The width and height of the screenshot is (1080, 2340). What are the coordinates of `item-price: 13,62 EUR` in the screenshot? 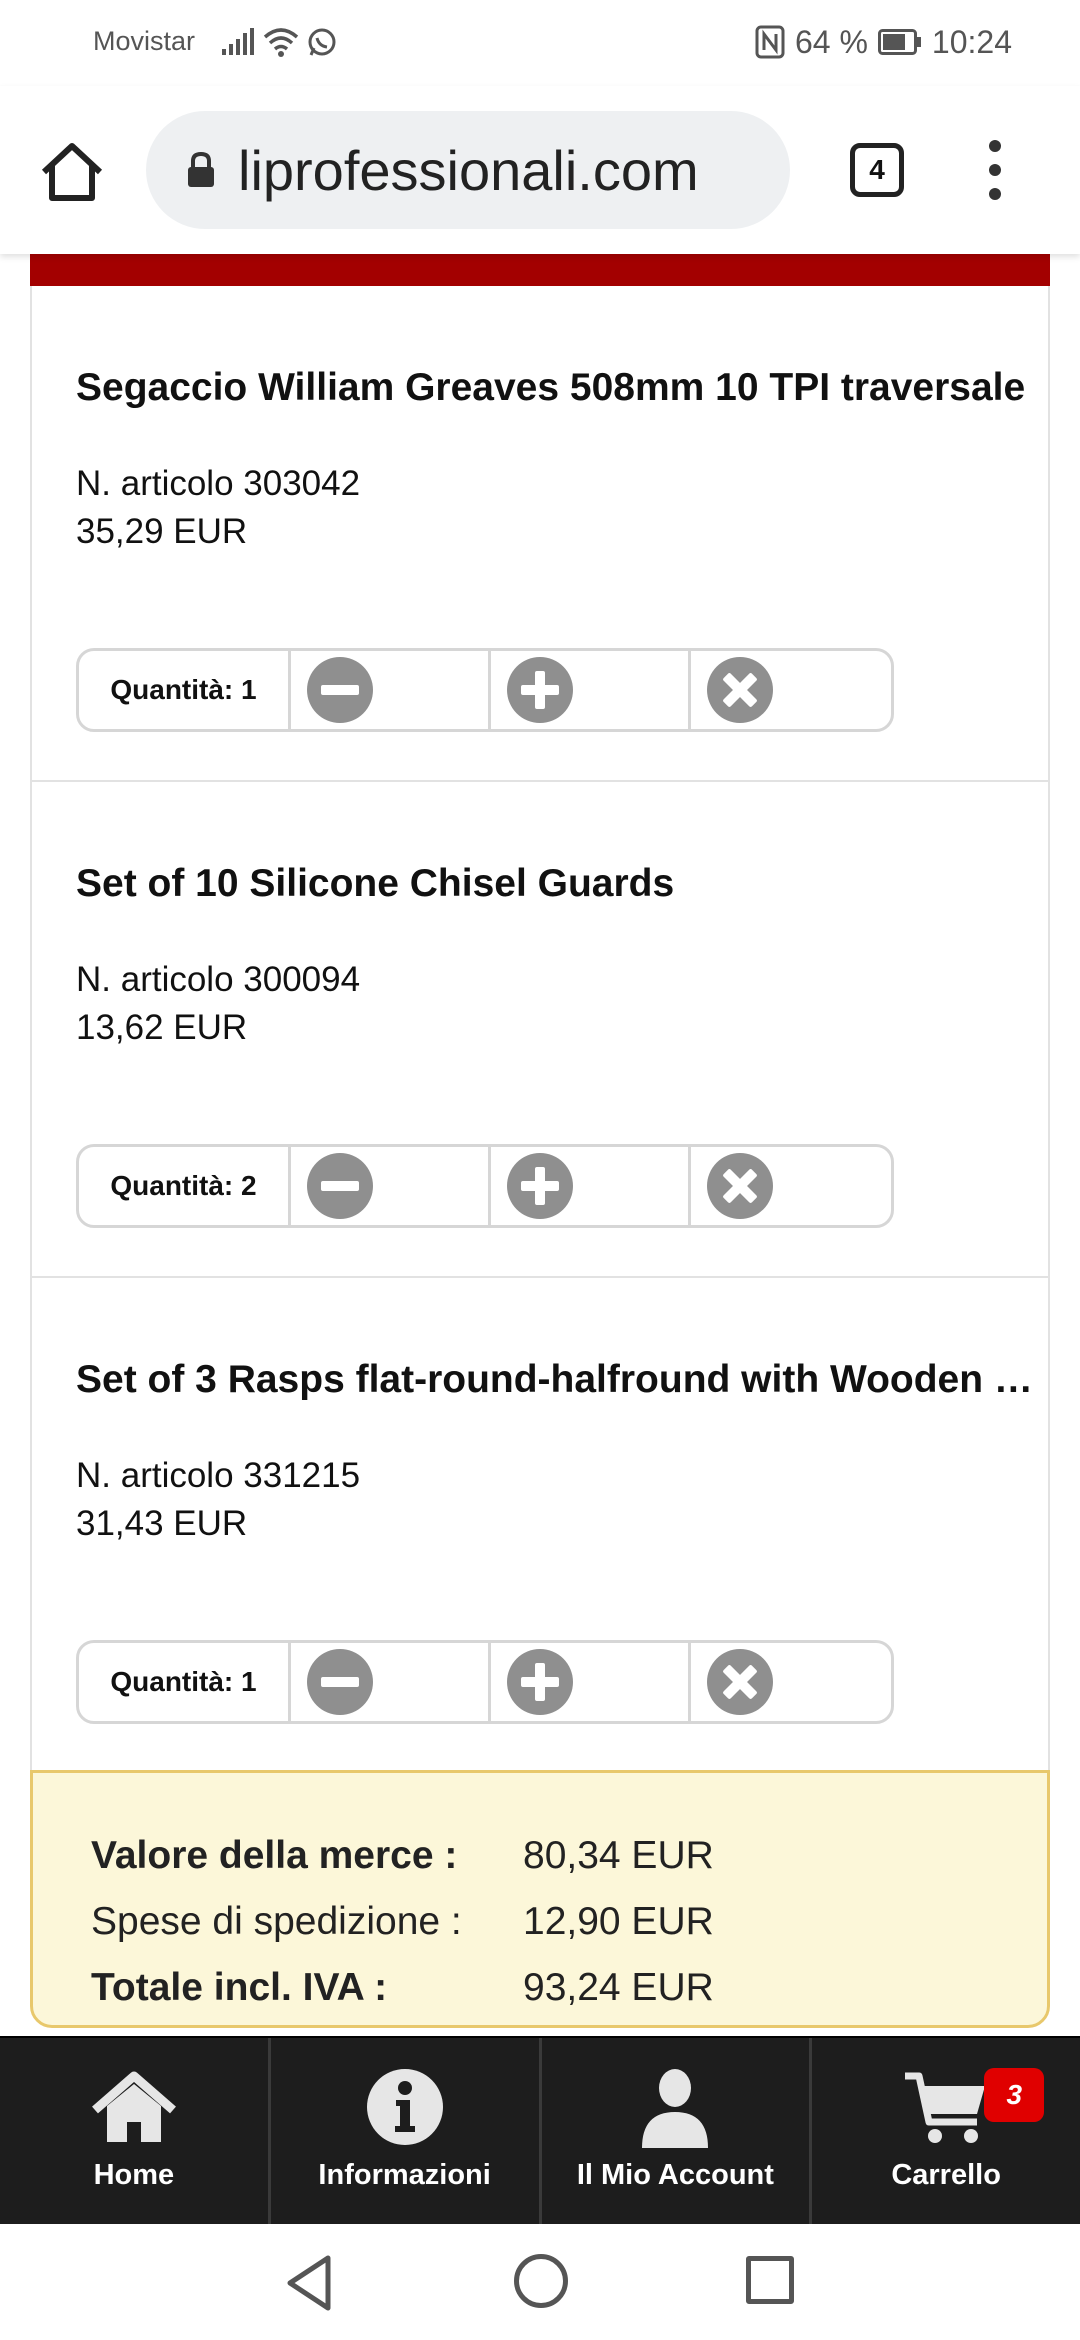 It's located at (162, 1027).